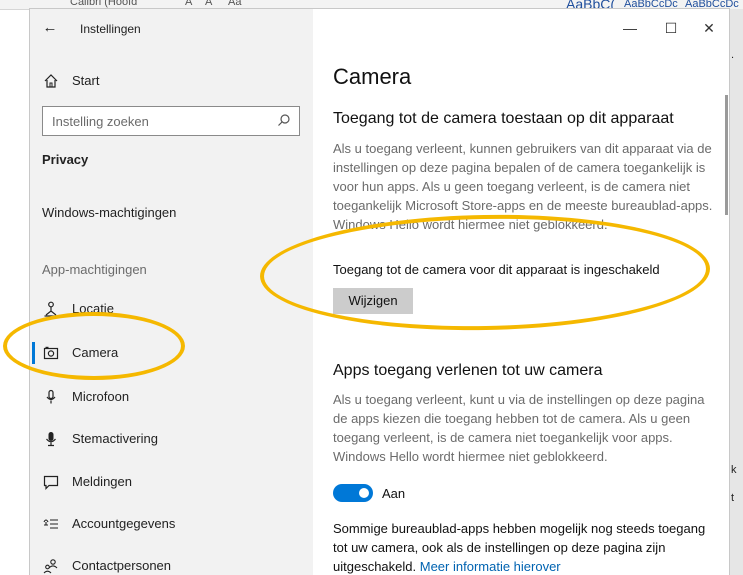  I want to click on search-placeholder: Instelling zoeken, so click(100, 121).